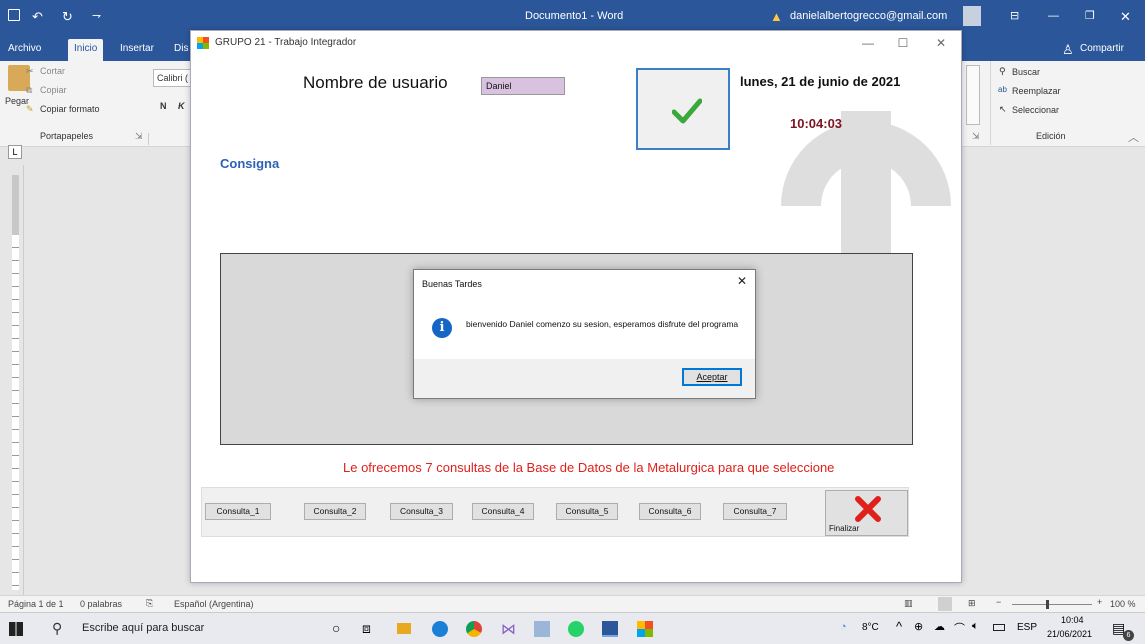 The image size is (1145, 644). What do you see at coordinates (1069, 634) in the screenshot?
I see `clock-date: 21/06/2021` at bounding box center [1069, 634].